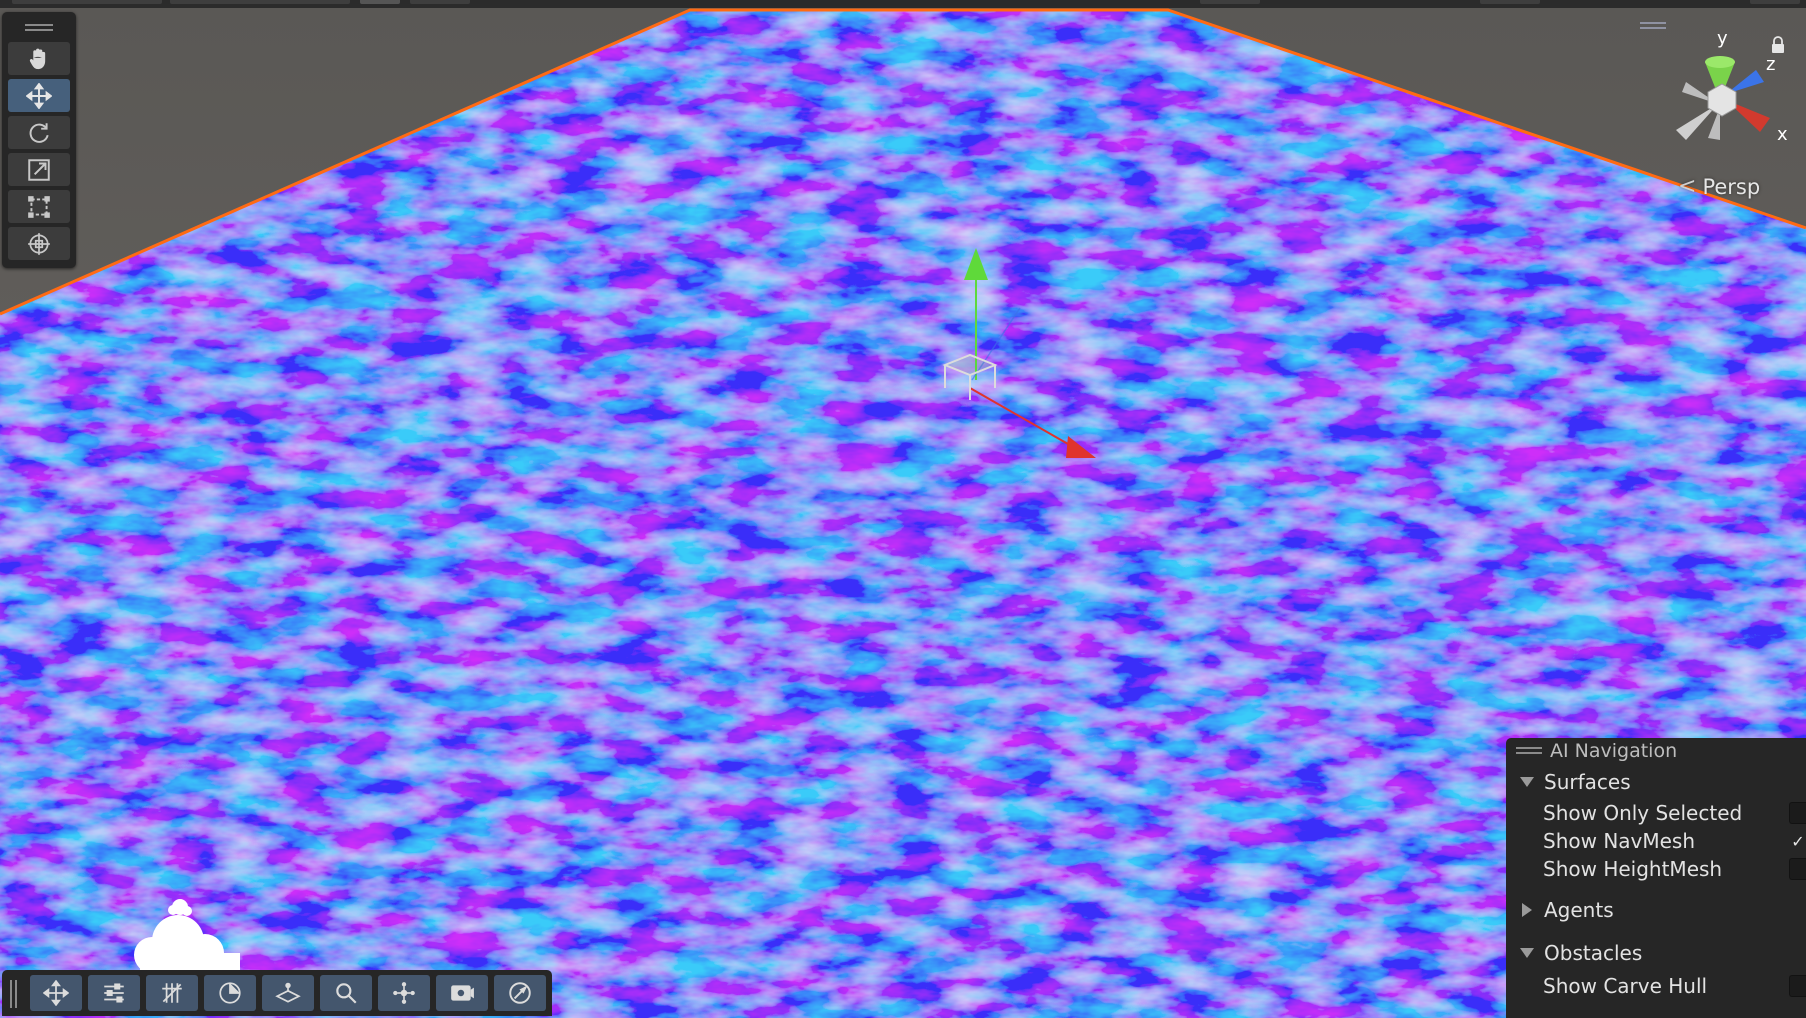  I want to click on agents-foldout: Agents, so click(1567, 910).